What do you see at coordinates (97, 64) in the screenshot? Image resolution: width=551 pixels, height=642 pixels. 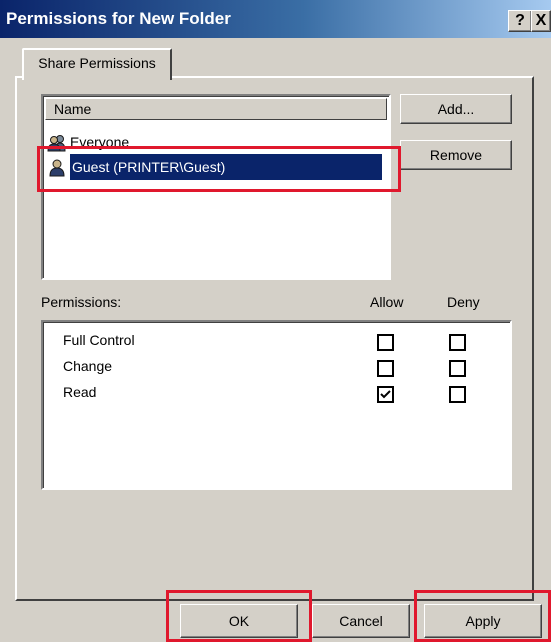 I see `tab-share-permissions: Share Permissions` at bounding box center [97, 64].